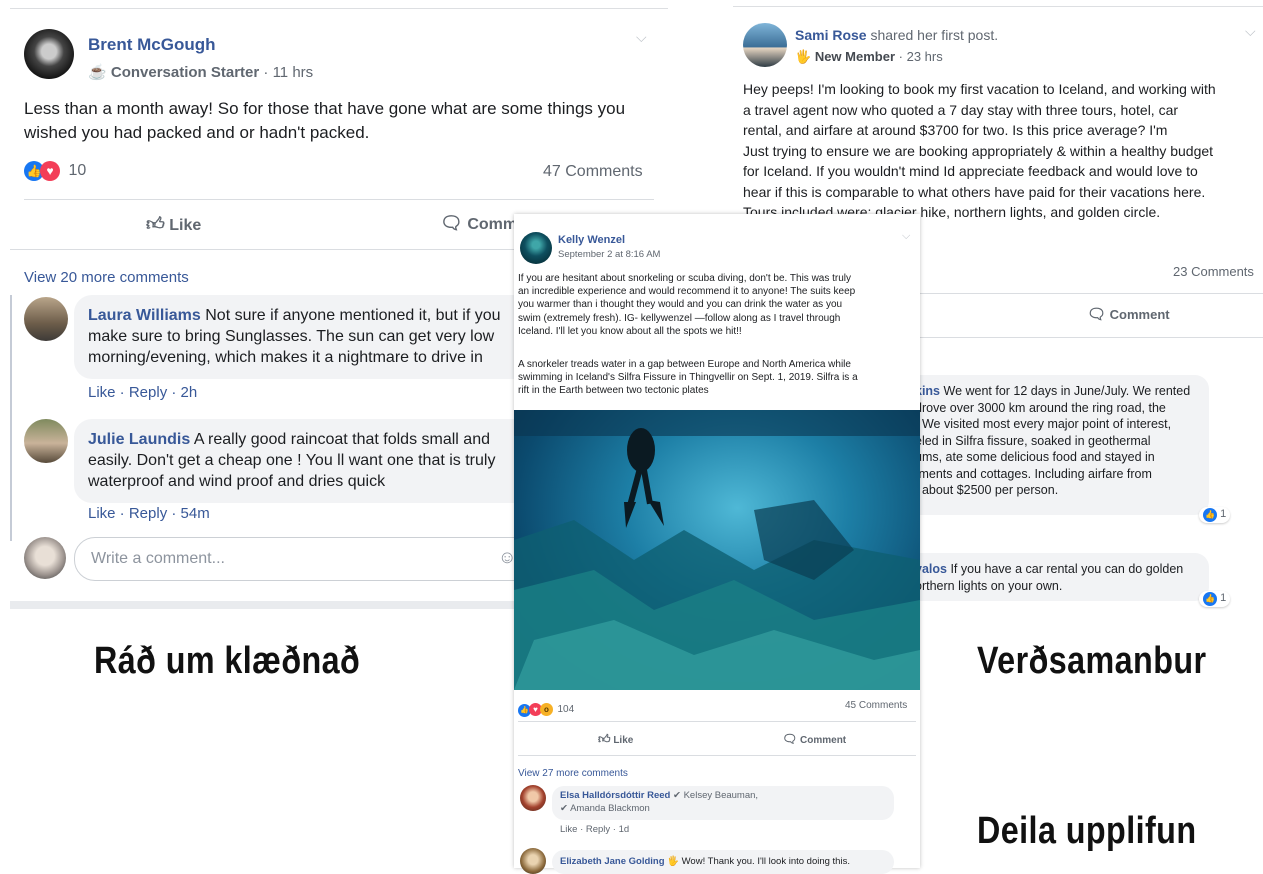  I want to click on comments-count: 23 Comments, so click(1213, 271).